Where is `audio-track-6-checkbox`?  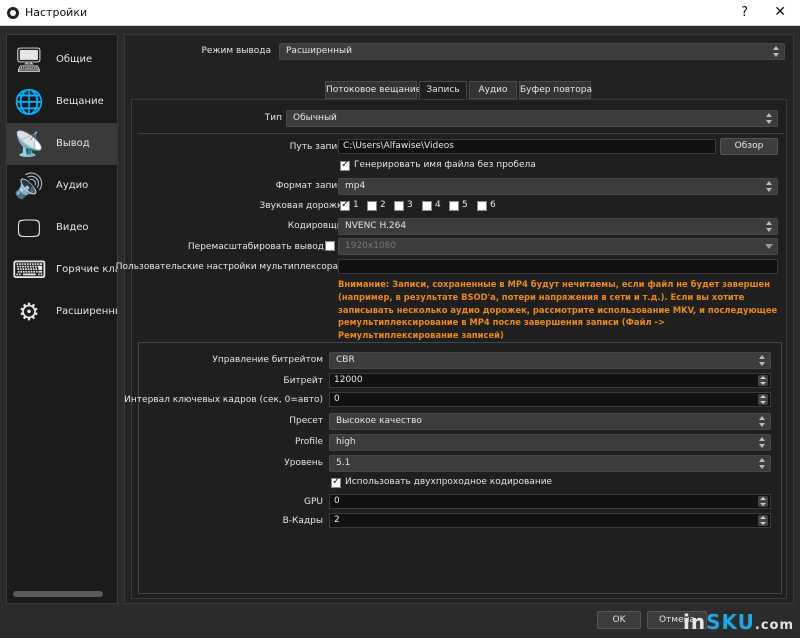
audio-track-6-checkbox is located at coordinates (482, 206).